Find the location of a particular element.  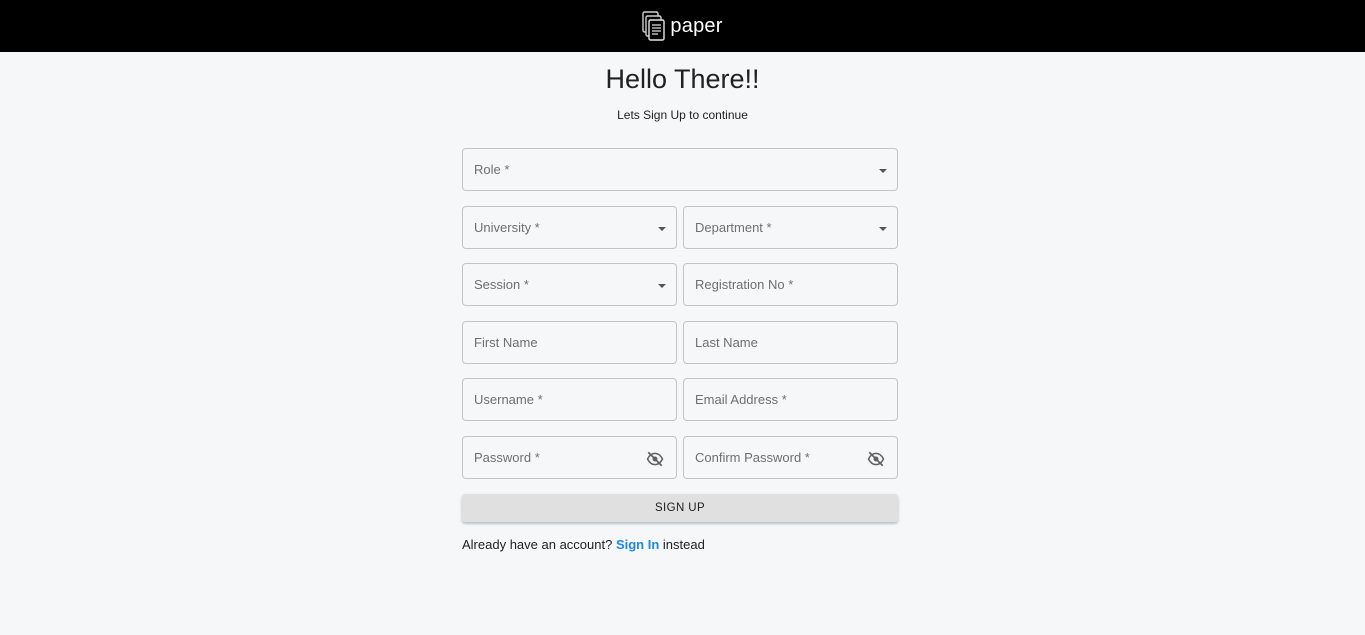

registration-no-label: Registration No * is located at coordinates (744, 284).